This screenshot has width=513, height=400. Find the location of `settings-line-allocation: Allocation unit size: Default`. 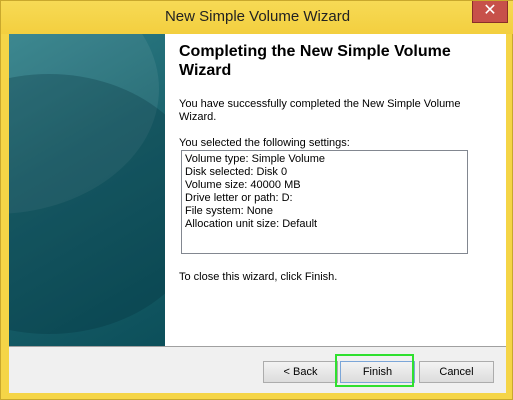

settings-line-allocation: Allocation unit size: Default is located at coordinates (251, 224).